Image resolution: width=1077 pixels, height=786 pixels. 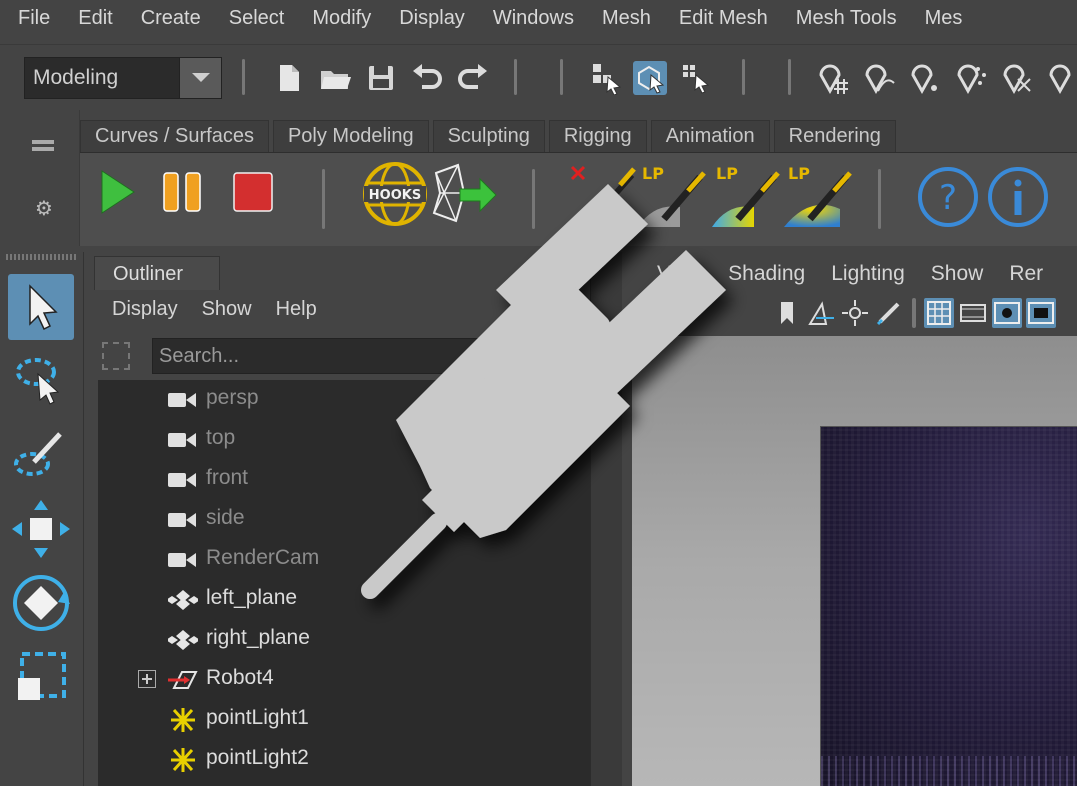 I want to click on menu-select: Select, so click(x=257, y=18).